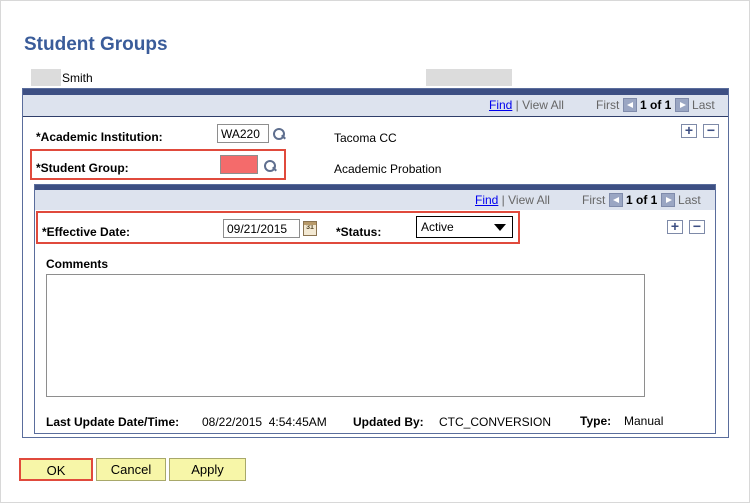  I want to click on inner-prev-arrow-icon, so click(615, 200).